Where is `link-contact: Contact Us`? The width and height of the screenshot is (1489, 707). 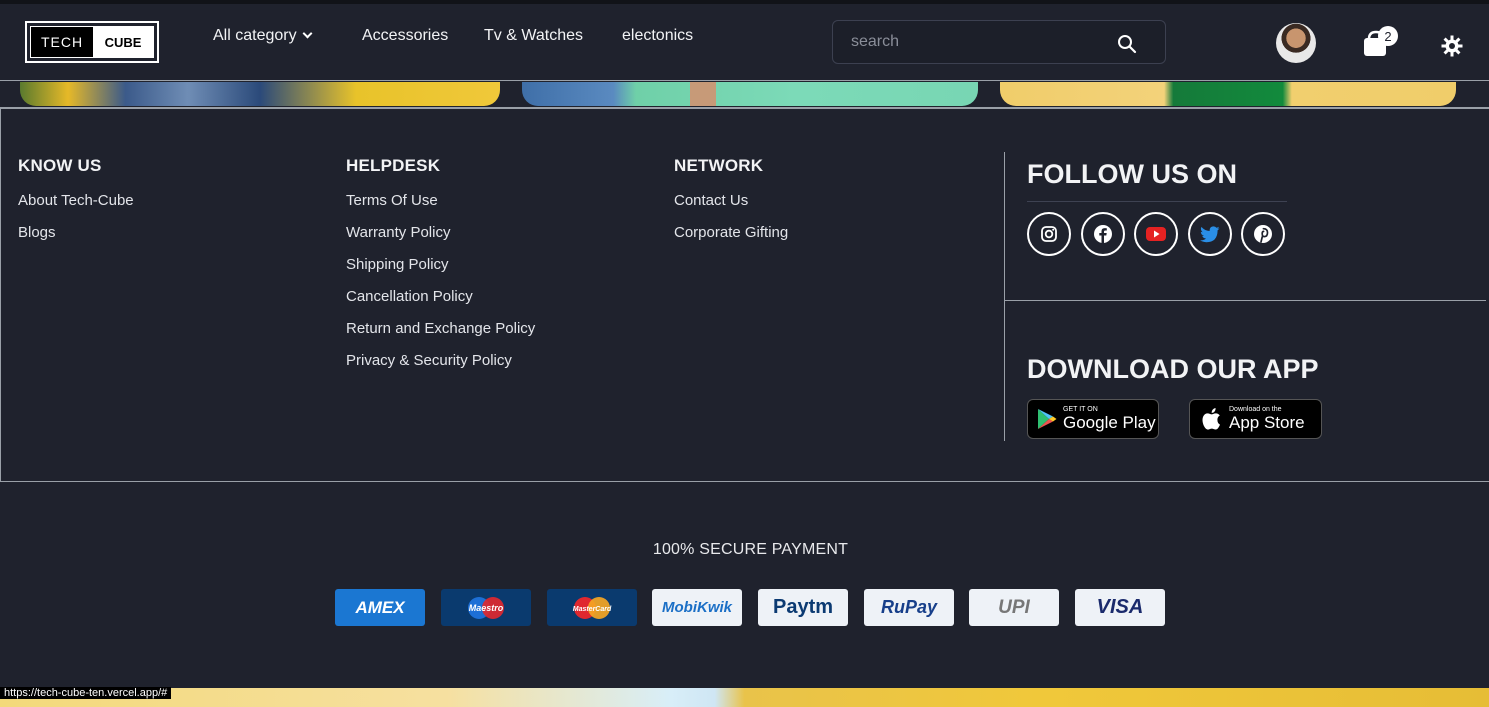 link-contact: Contact Us is located at coordinates (731, 201).